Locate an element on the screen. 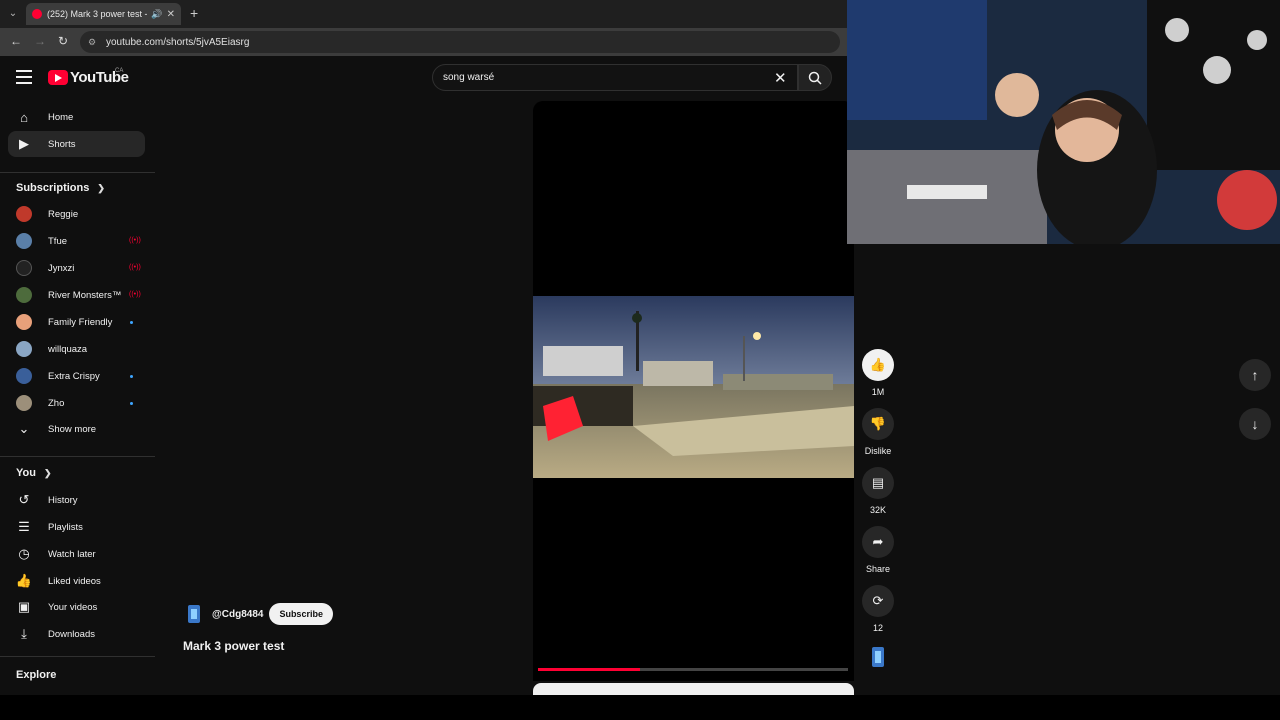  comments-button: ▤ 32K is located at coordinates (878, 491).